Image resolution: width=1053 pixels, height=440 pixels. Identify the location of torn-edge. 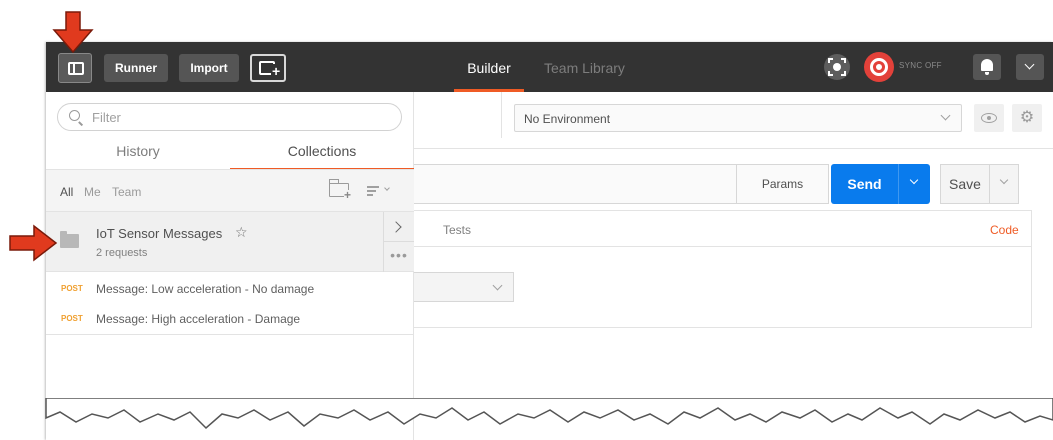
(549, 414).